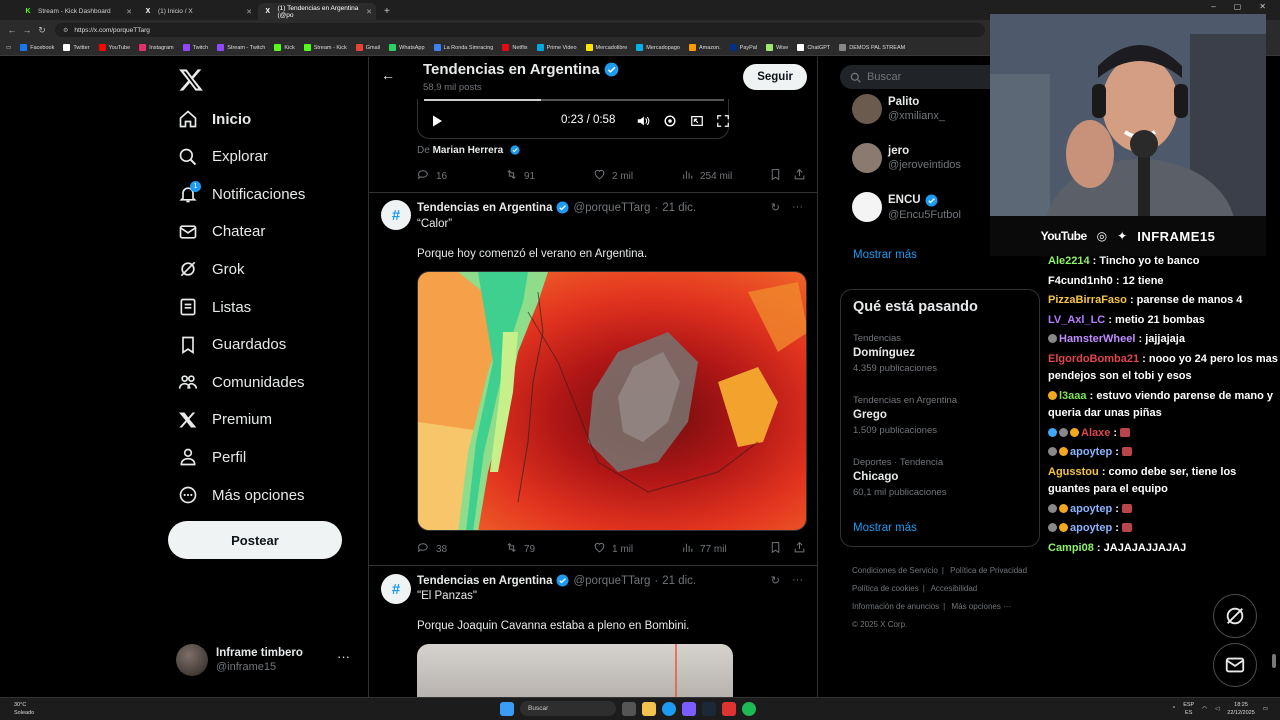 This screenshot has width=1280, height=720. What do you see at coordinates (325, 47) in the screenshot?
I see `bookmark-item: Stream - Kick` at bounding box center [325, 47].